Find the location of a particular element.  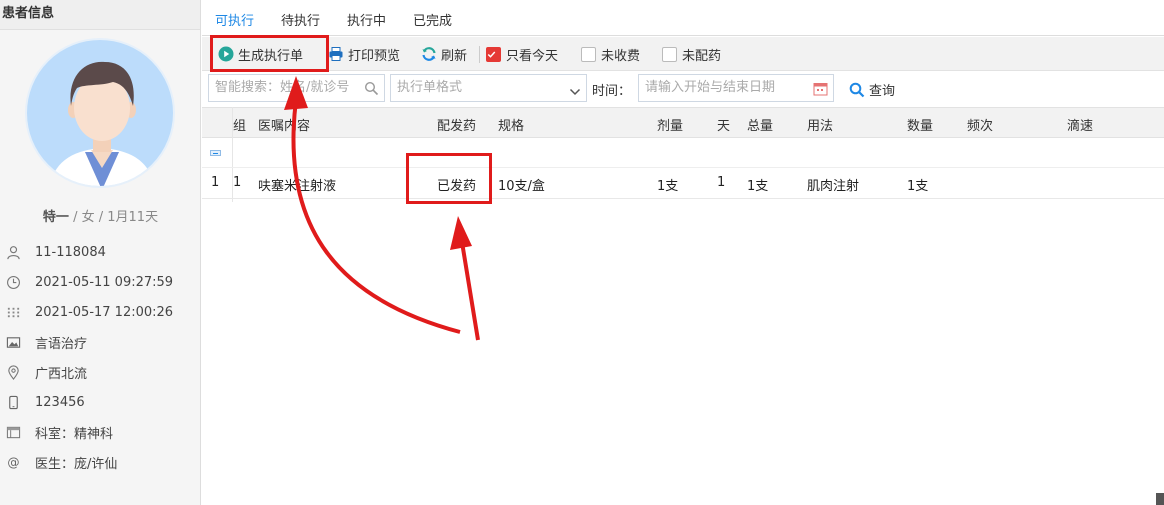

image-icon is located at coordinates (13, 342).